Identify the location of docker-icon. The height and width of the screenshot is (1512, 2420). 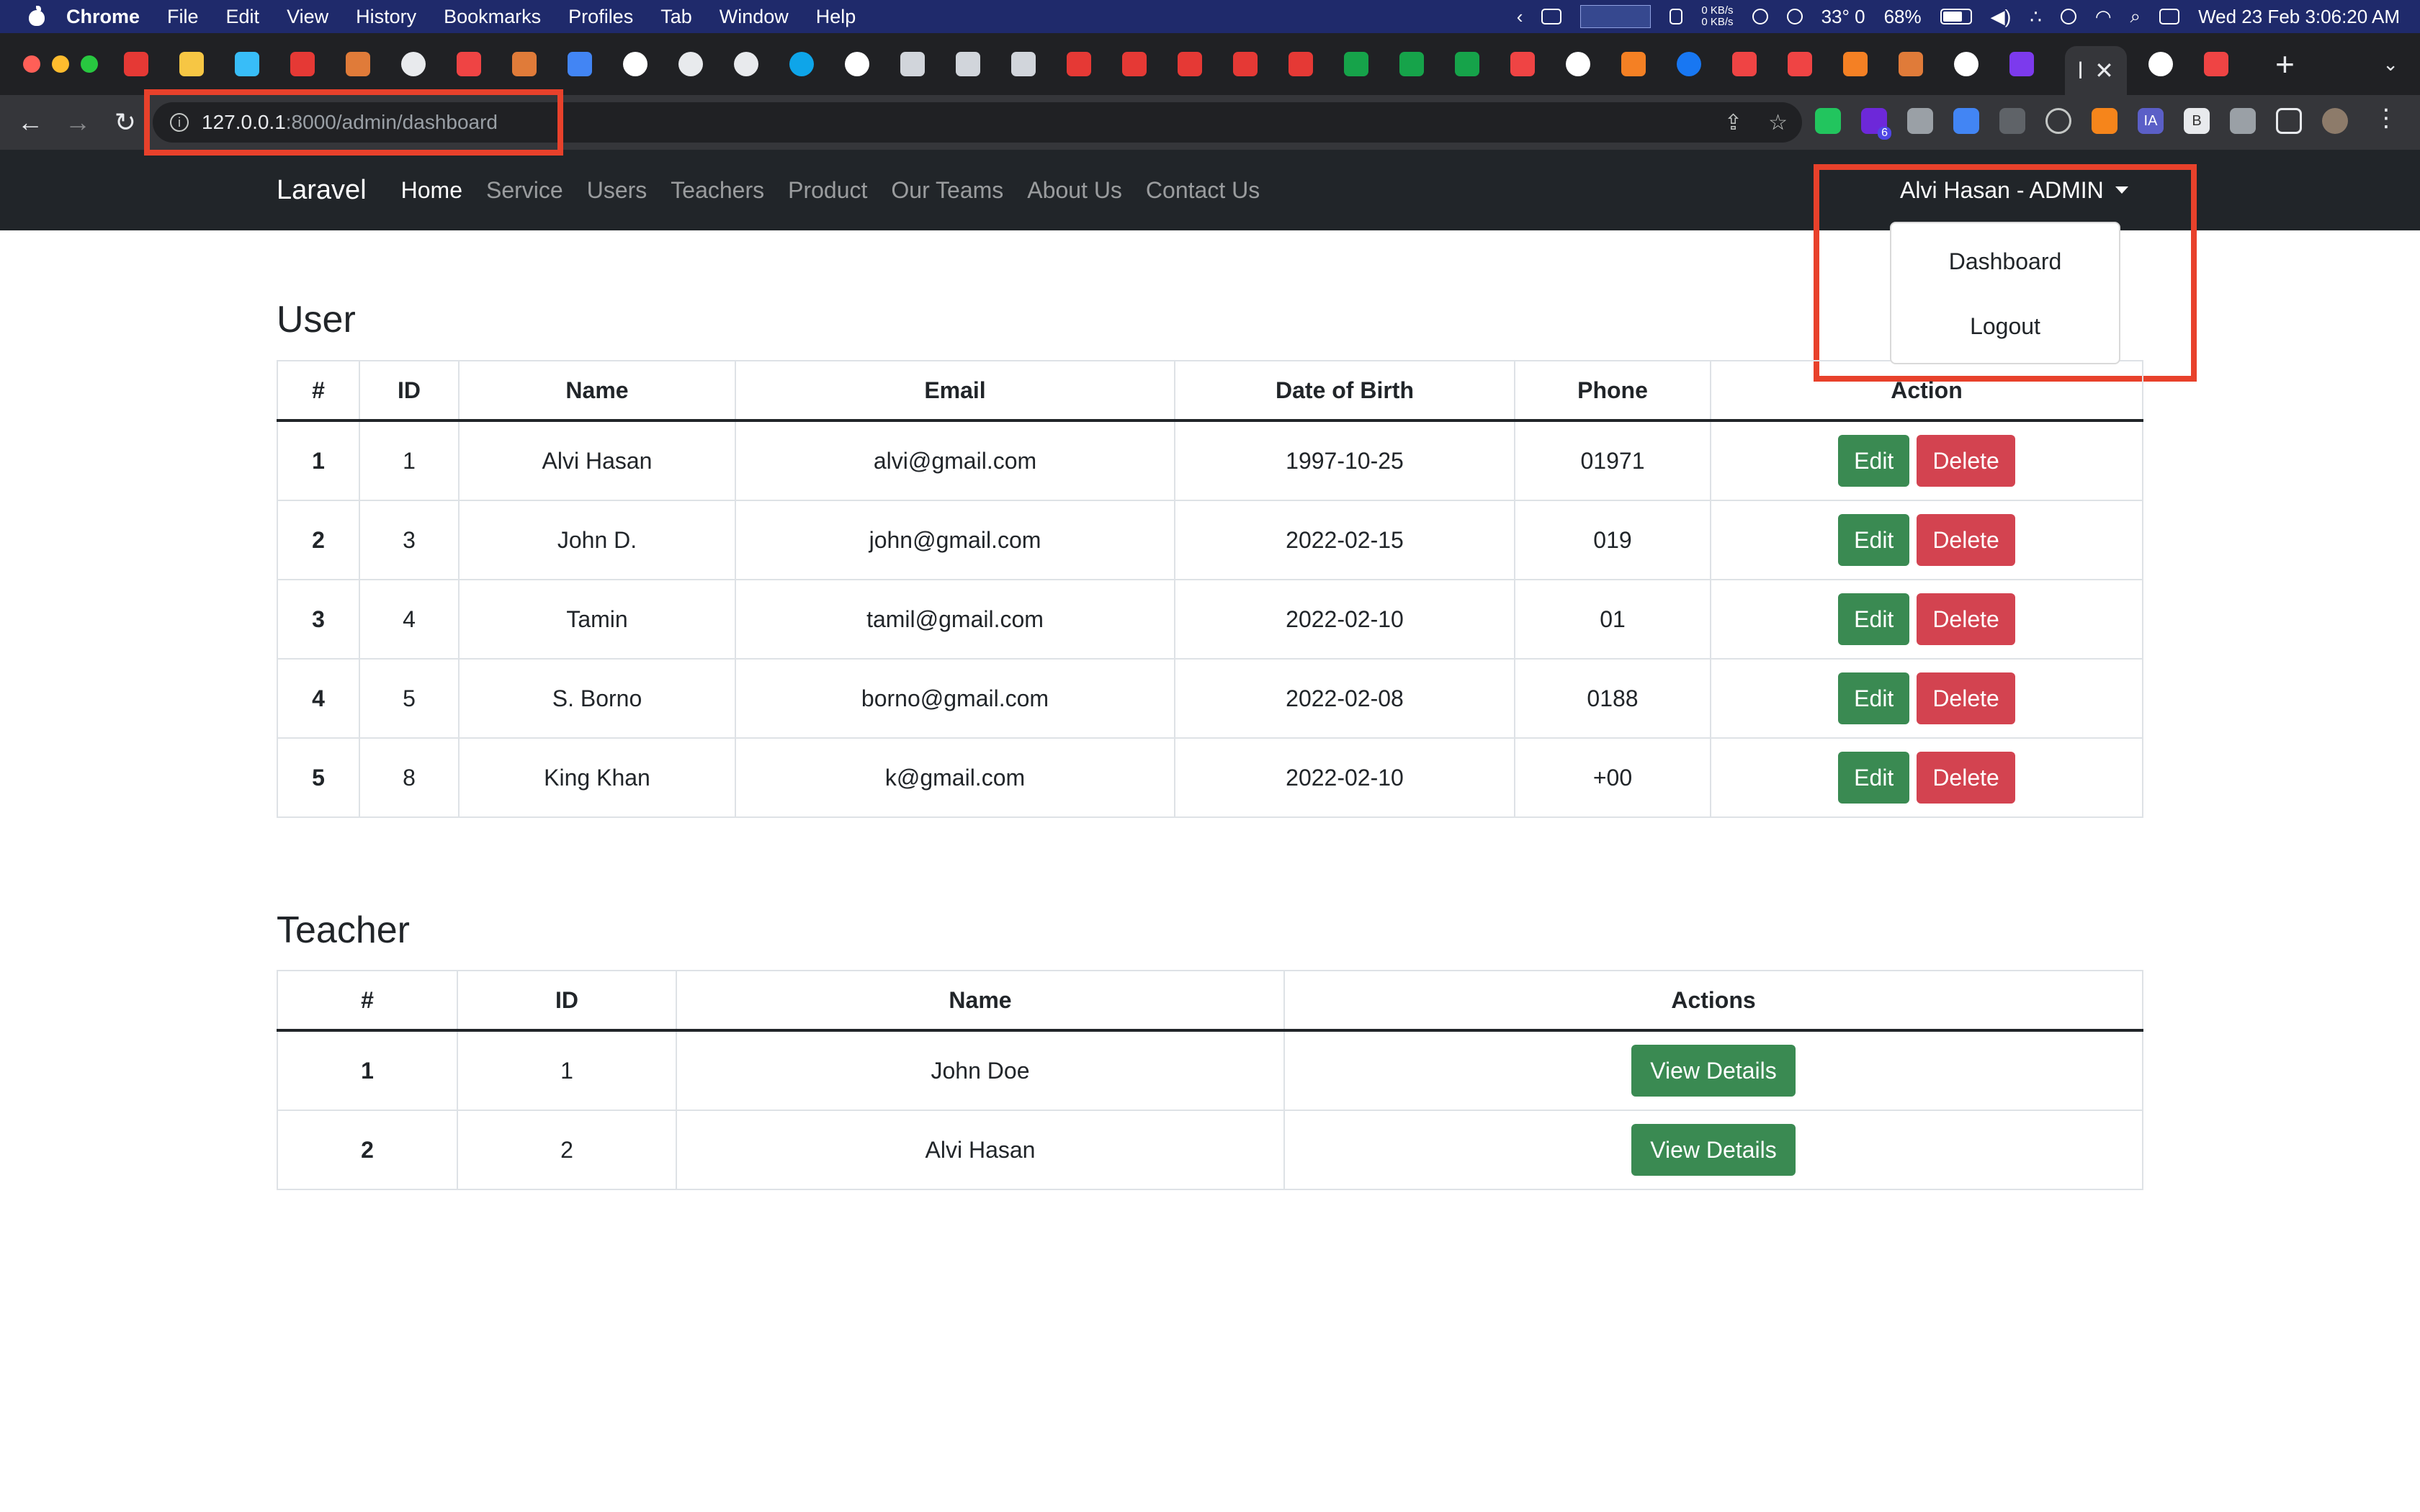
(1551, 16).